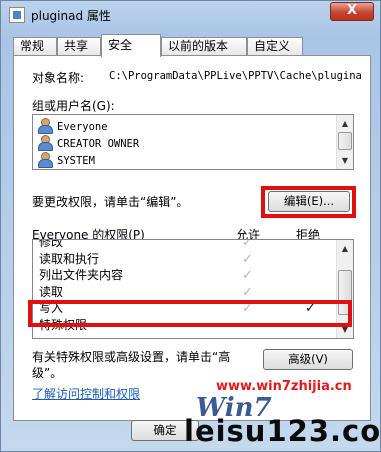 The image size is (381, 452). I want to click on list-item-creator-owner: CREATOR OWNER, so click(88, 143).